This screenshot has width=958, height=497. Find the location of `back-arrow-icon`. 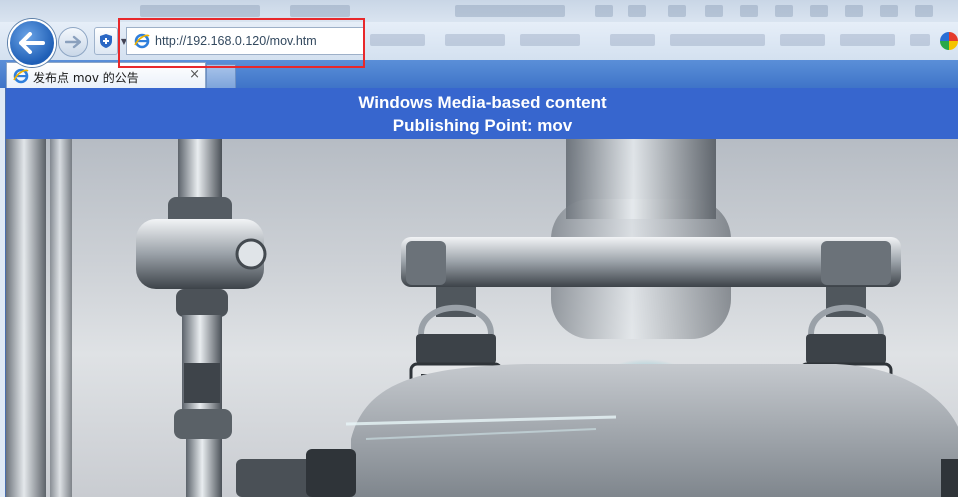

back-arrow-icon is located at coordinates (32, 43).